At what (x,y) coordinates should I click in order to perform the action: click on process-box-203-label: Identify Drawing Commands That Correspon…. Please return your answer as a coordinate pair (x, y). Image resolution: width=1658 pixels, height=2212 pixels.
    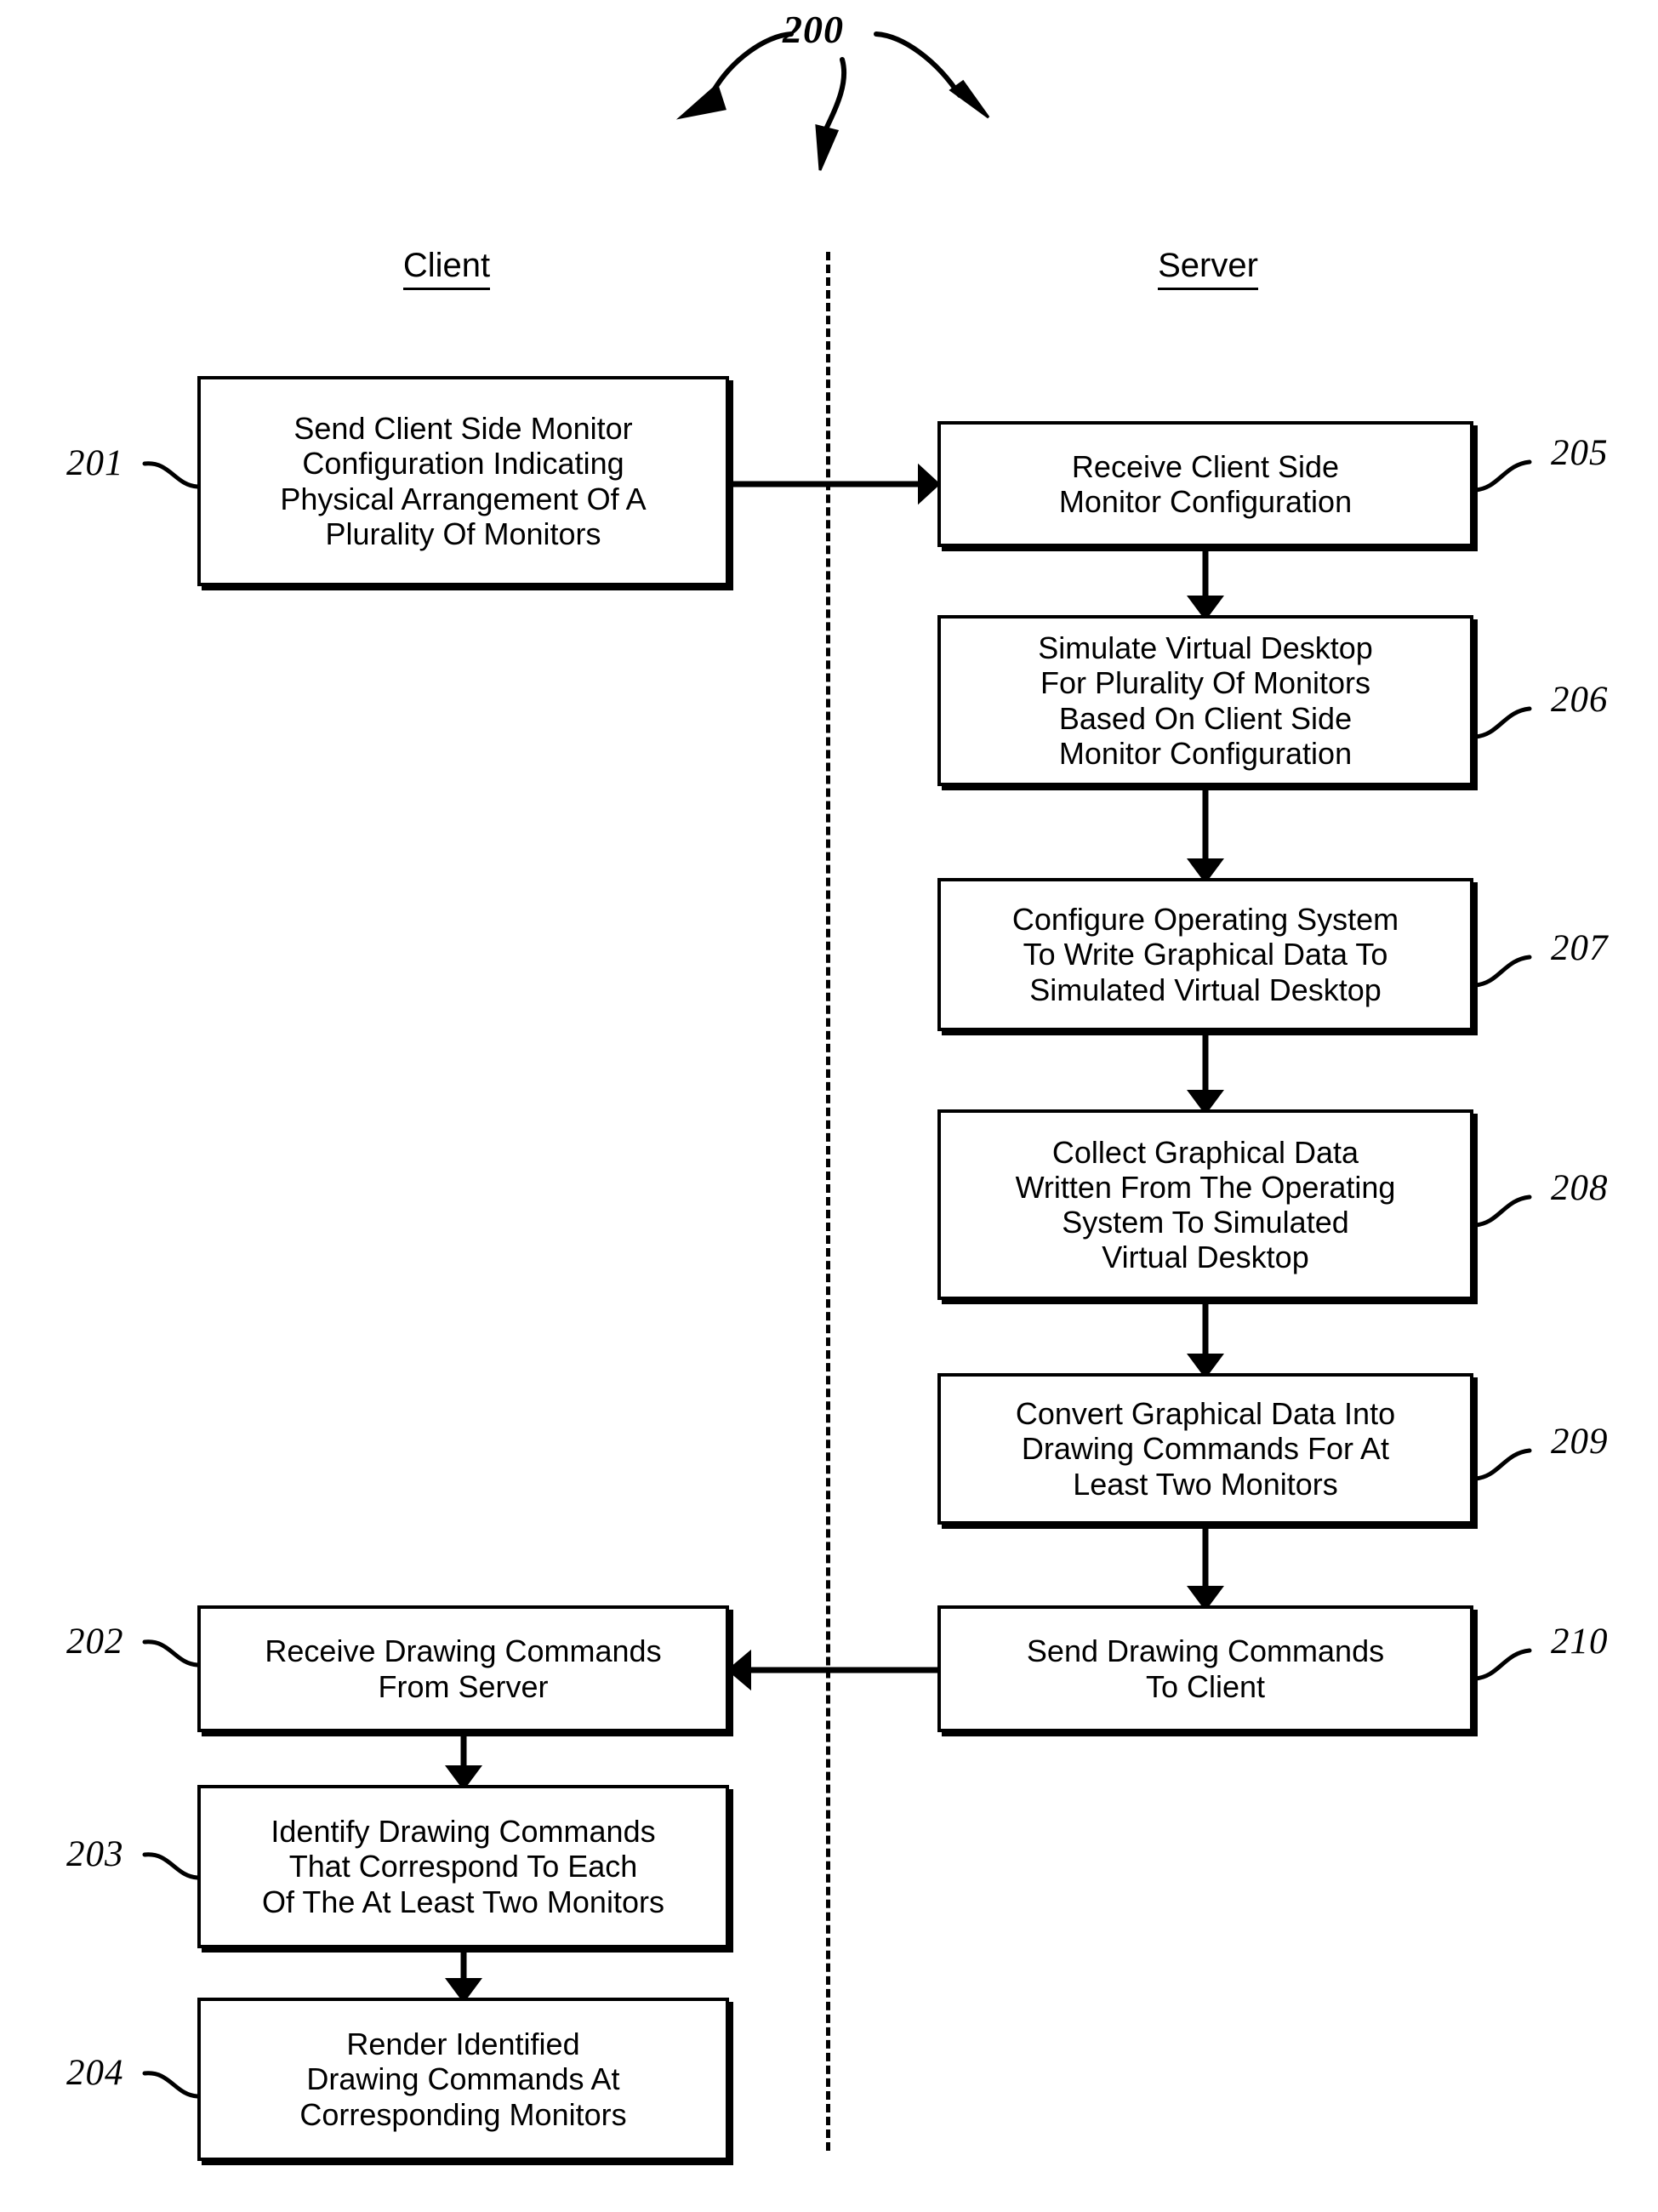
    Looking at the image, I should click on (463, 1866).